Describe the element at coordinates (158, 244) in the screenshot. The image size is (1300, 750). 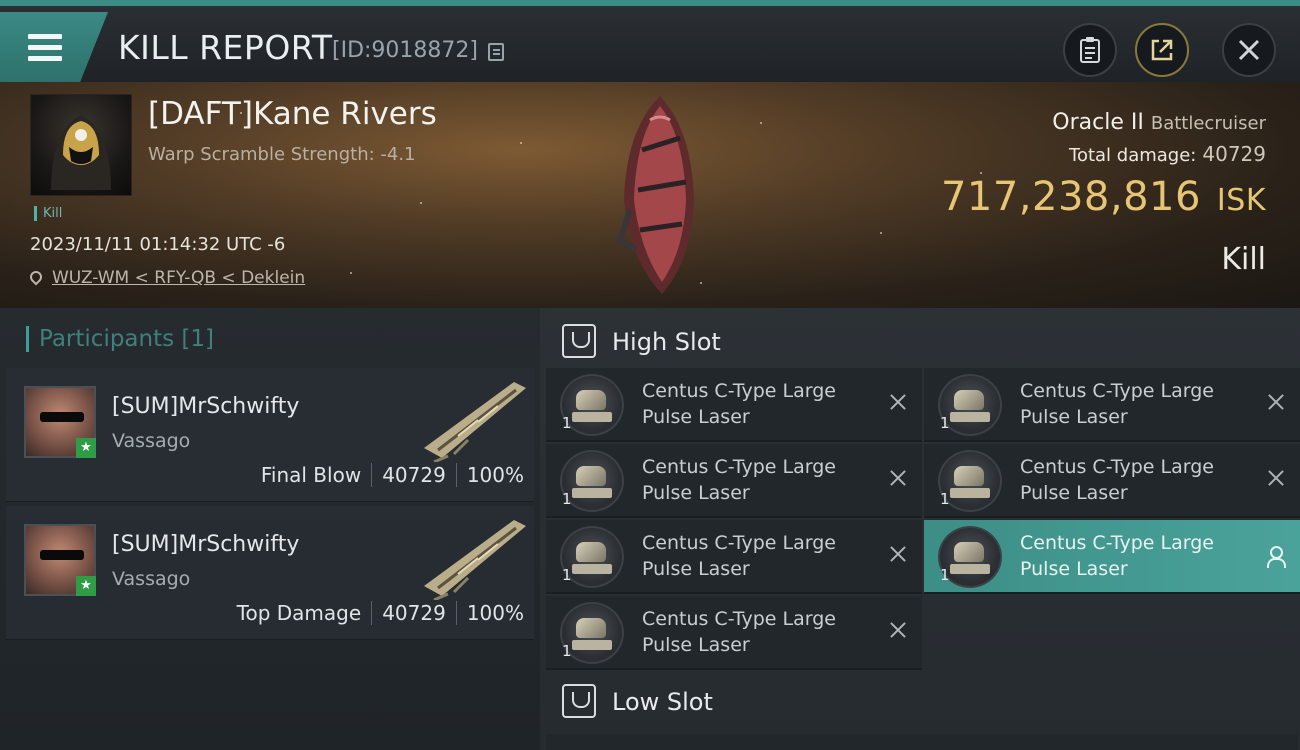
I see `kill-datetime: 2023/11/11 01:14:32 UTC -6` at that location.